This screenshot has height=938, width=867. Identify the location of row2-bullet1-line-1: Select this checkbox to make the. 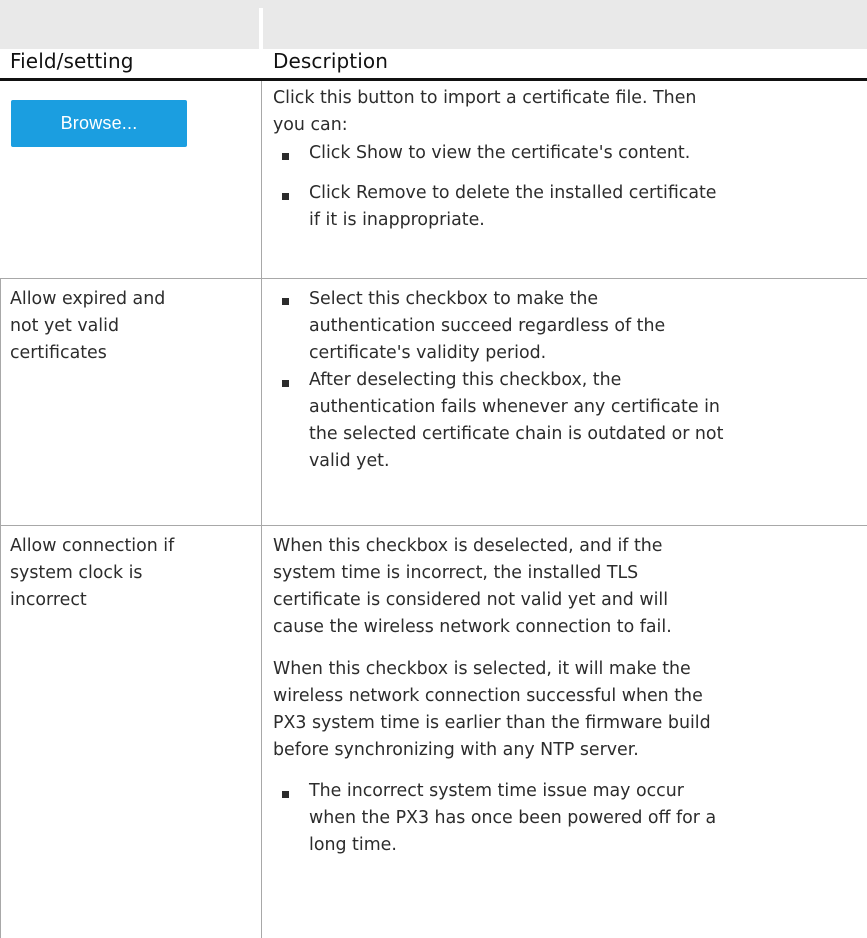
(454, 299).